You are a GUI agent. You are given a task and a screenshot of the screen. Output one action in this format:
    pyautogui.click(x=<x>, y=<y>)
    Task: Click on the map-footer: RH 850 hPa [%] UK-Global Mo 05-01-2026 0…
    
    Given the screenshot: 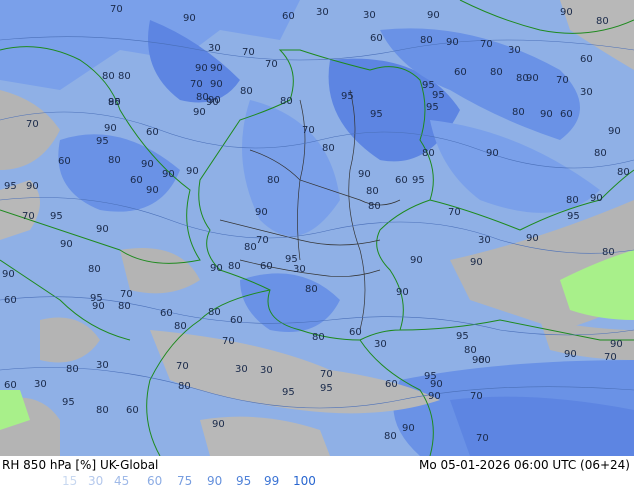 What is the action you would take?
    pyautogui.click(x=317, y=473)
    